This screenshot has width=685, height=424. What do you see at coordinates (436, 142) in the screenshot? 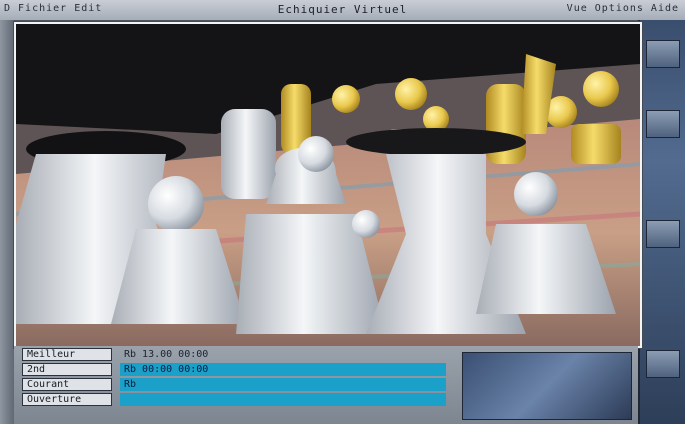
I see `black-piece-top-right` at bounding box center [436, 142].